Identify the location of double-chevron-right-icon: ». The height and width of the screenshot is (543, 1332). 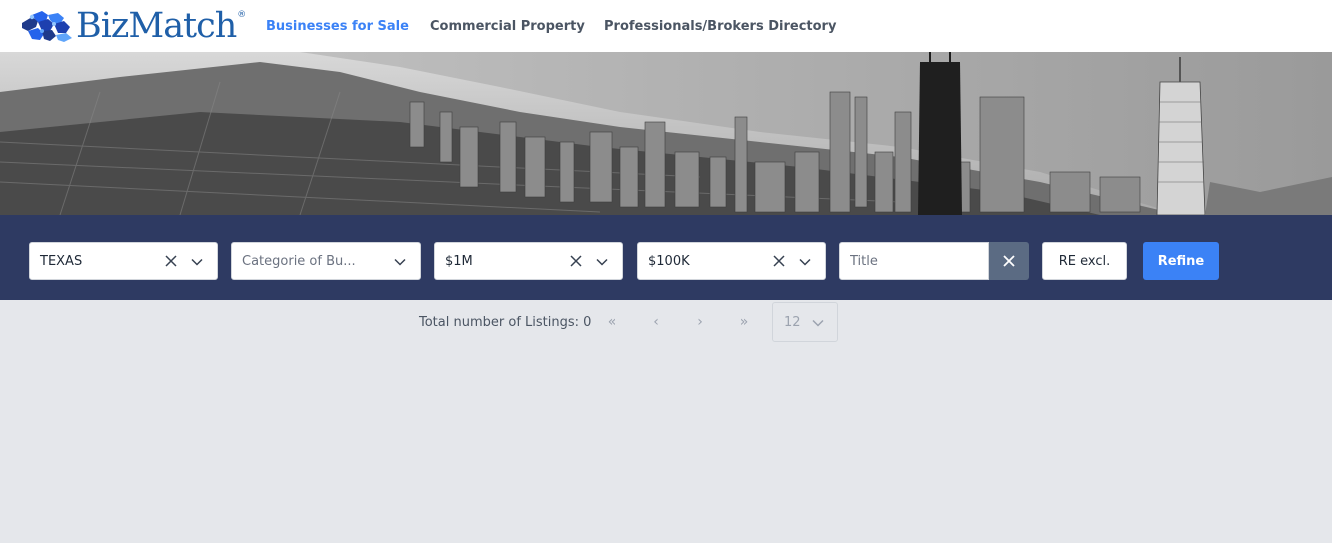
(744, 322).